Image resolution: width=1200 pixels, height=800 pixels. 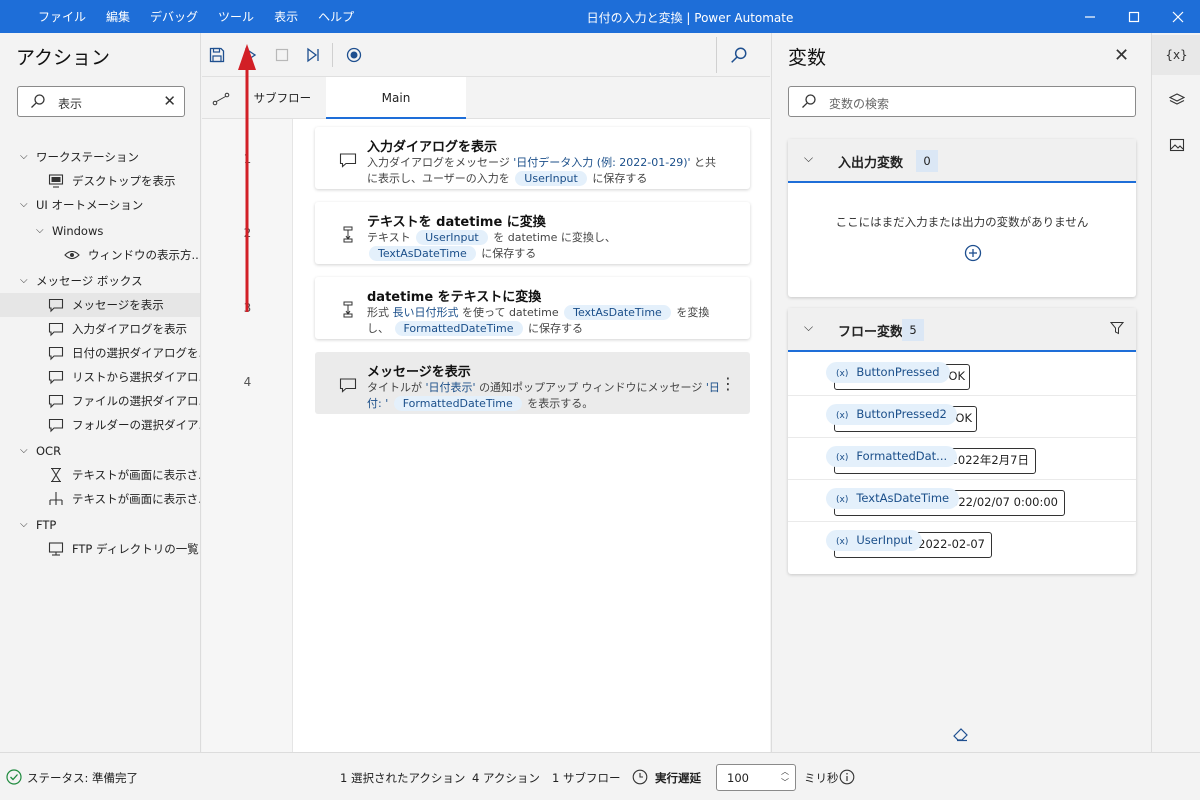 What do you see at coordinates (336, 16) in the screenshot?
I see `menu-help: ヘルプ` at bounding box center [336, 16].